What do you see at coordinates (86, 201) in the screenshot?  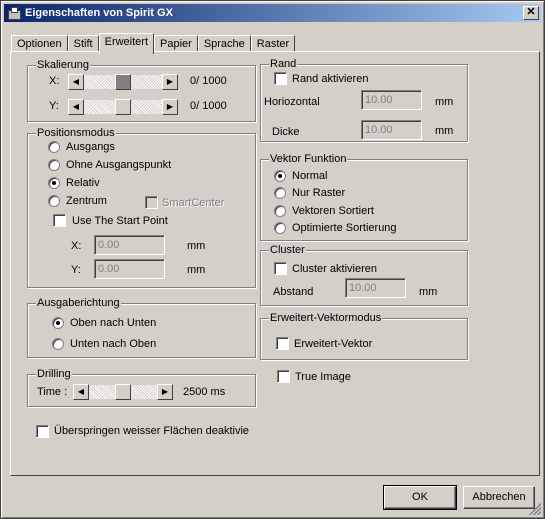 I see `radio-zentrum-label: Zentrum` at bounding box center [86, 201].